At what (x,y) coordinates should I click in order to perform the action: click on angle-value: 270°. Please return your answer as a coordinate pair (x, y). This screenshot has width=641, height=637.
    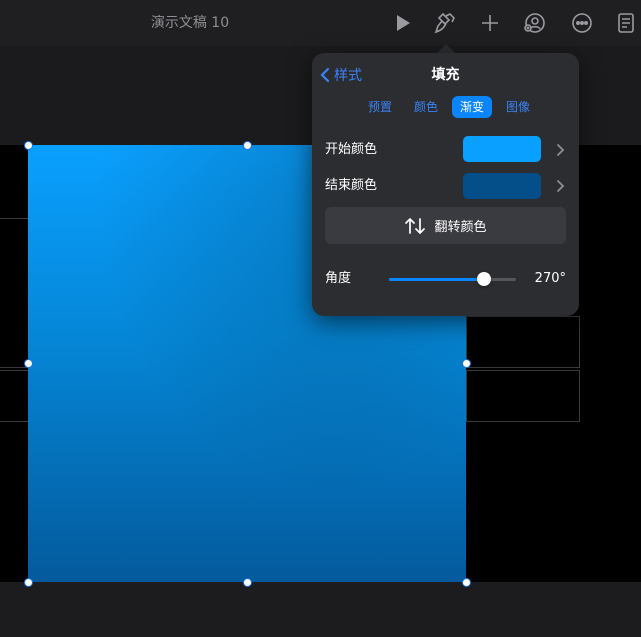
    Looking at the image, I should click on (550, 278).